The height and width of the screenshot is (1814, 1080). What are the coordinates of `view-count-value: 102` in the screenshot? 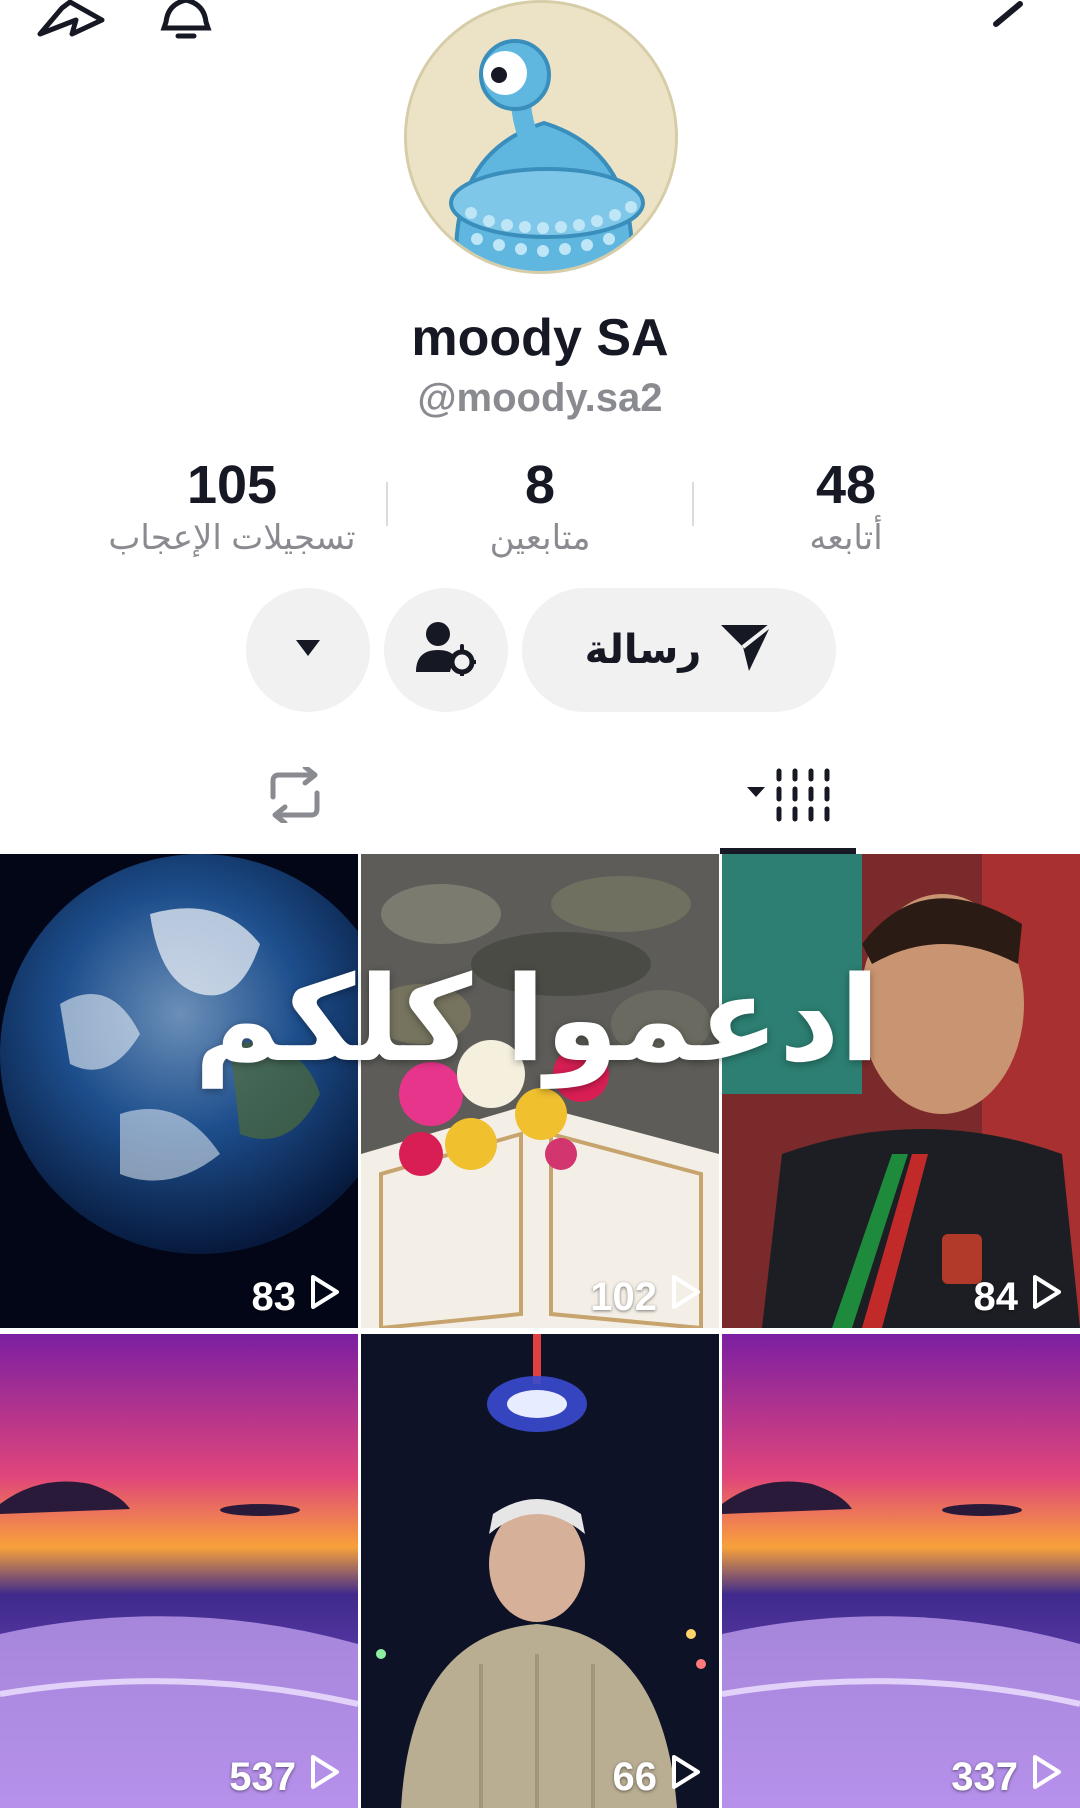 It's located at (623, 1296).